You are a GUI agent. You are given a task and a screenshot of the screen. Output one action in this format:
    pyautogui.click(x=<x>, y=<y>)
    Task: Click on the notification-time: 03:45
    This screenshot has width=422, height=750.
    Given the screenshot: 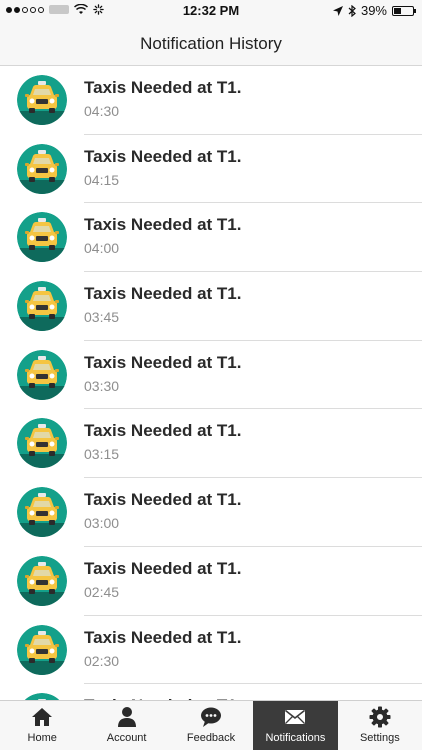 What is the action you would take?
    pyautogui.click(x=102, y=317)
    